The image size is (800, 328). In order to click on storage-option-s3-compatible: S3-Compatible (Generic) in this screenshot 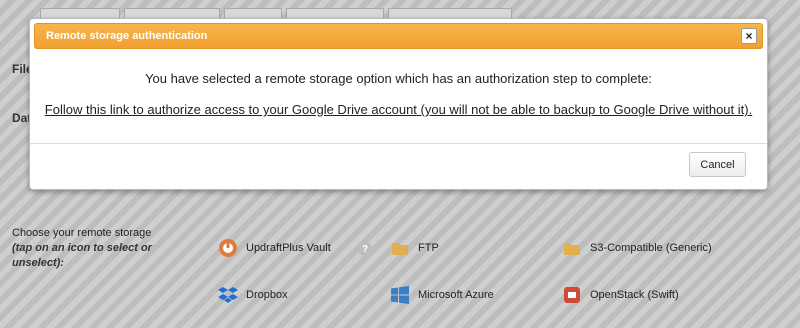, I will do `click(637, 248)`.